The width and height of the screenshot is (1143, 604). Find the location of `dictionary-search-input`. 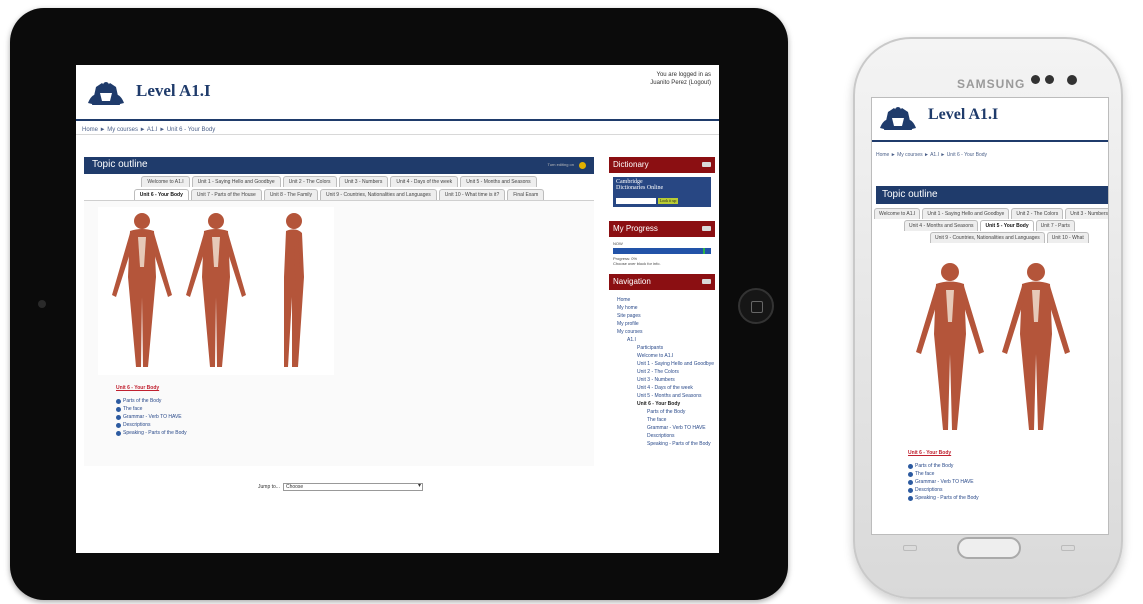

dictionary-search-input is located at coordinates (636, 201).